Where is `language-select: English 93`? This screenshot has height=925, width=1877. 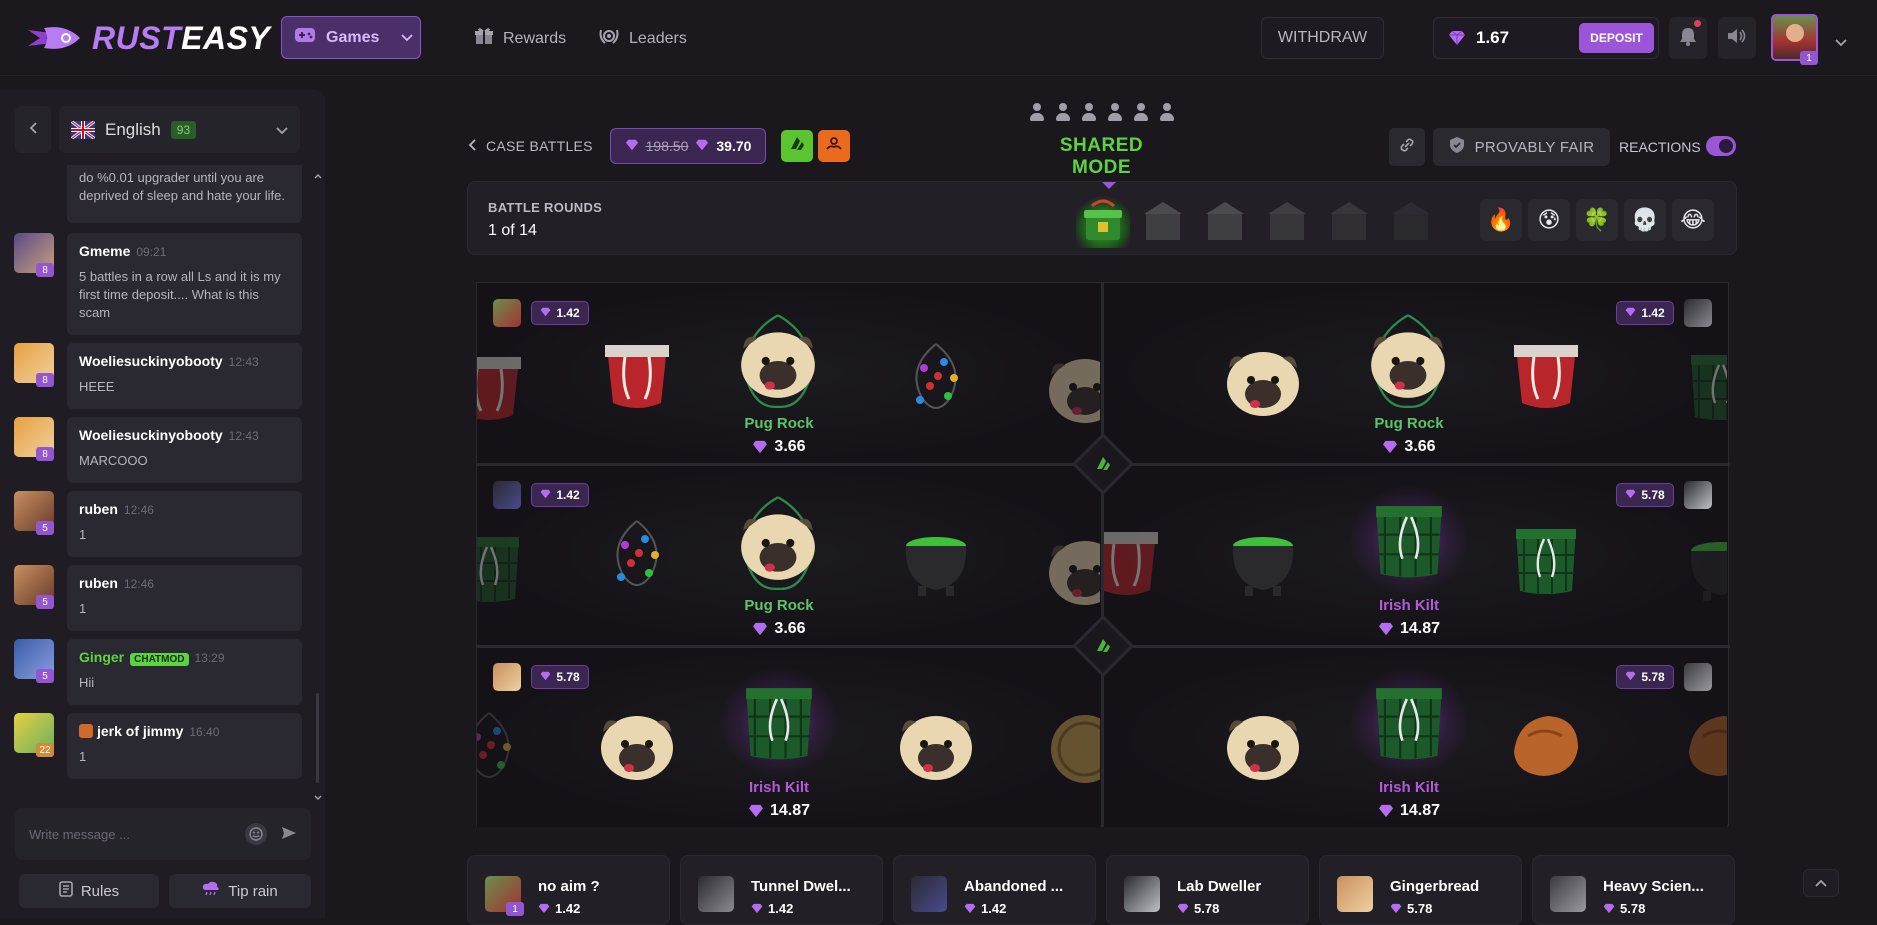 language-select: English 93 is located at coordinates (179, 129).